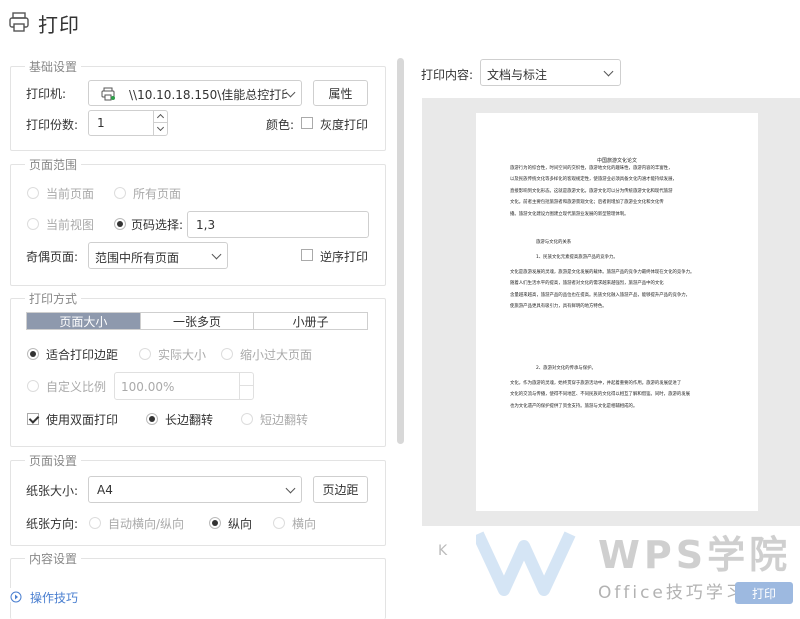 The image size is (800, 619). Describe the element at coordinates (160, 117) in the screenshot. I see `copies-increment-button` at that location.